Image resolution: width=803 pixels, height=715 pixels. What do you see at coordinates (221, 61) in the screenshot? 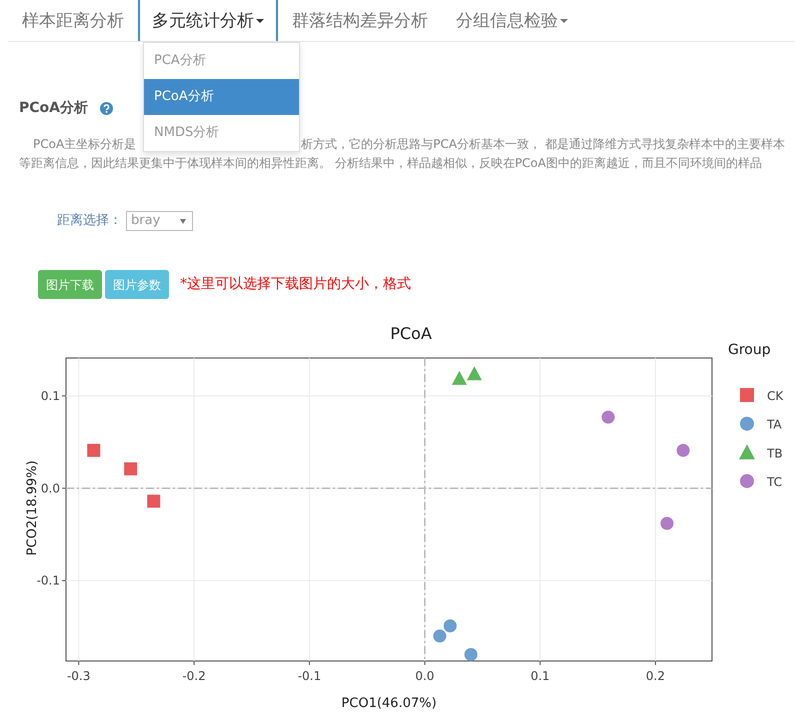
I see `menu-item: PCA分析` at bounding box center [221, 61].